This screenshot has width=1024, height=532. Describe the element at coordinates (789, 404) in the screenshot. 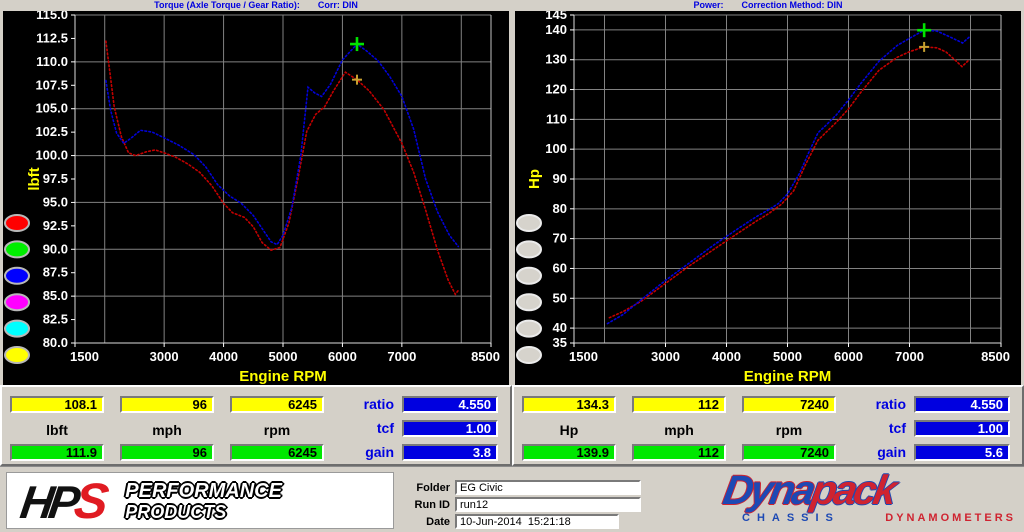

I see `rpm-reference-value: 7240` at that location.